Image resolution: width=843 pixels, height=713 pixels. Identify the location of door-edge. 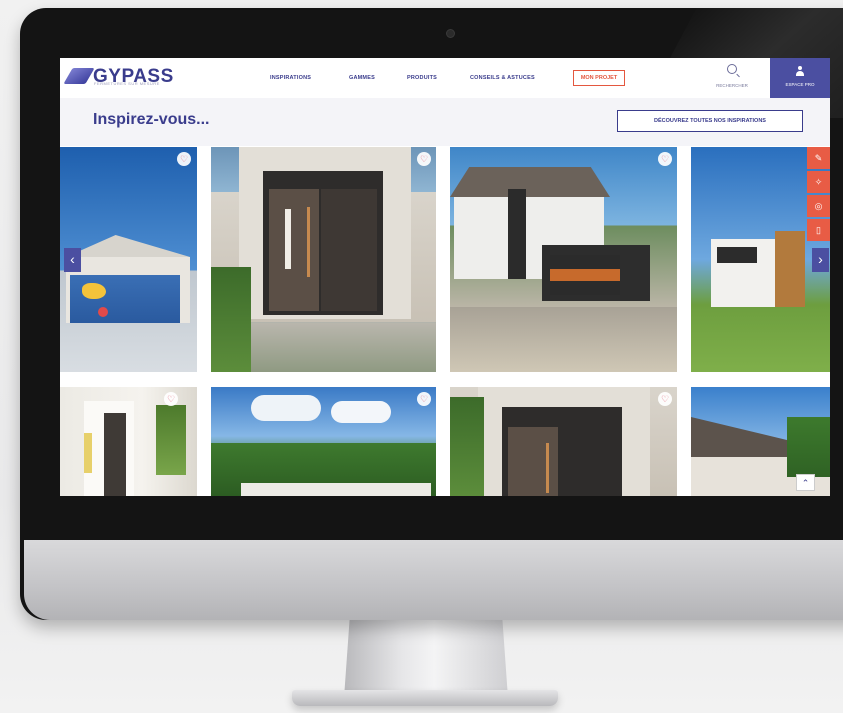
(115, 454).